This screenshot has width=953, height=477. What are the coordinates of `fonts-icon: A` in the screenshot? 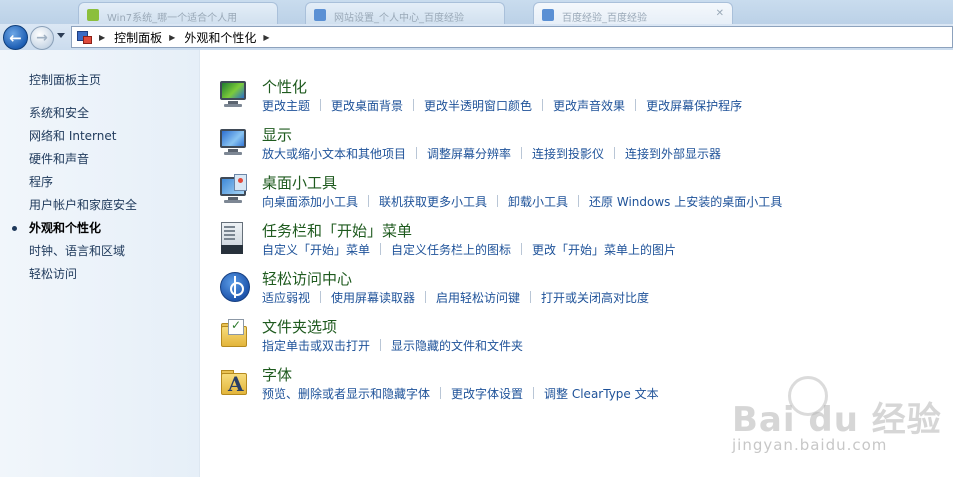 It's located at (234, 383).